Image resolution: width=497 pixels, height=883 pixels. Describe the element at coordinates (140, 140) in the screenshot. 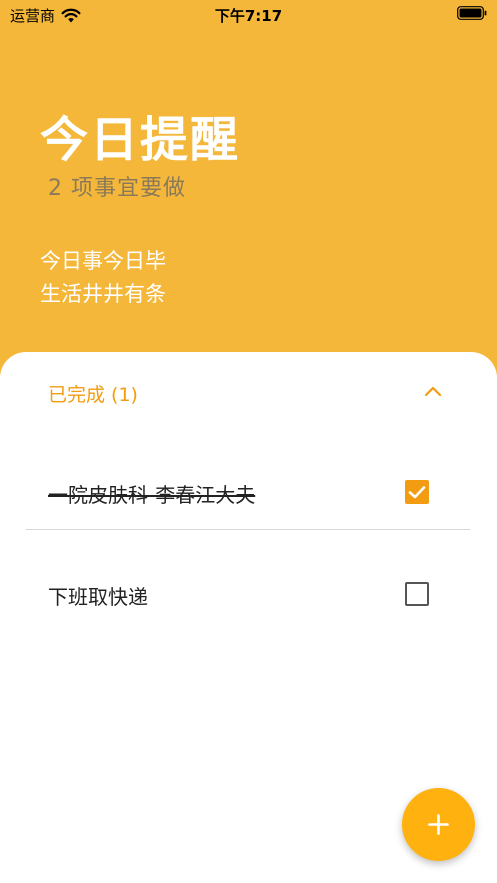

I see `page-title: 今日提醒` at that location.